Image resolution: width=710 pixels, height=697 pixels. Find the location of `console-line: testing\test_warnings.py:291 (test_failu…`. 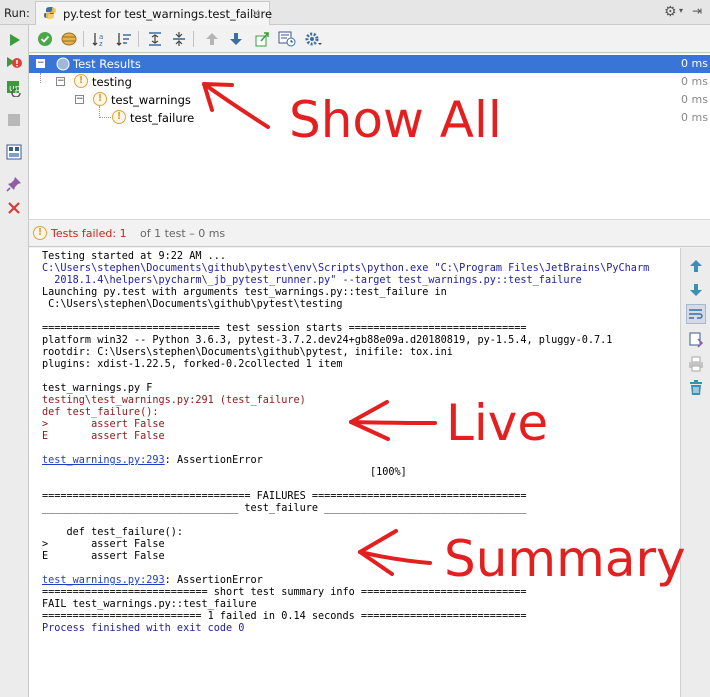

console-line: testing\test_warnings.py:291 (test_failu… is located at coordinates (174, 400).